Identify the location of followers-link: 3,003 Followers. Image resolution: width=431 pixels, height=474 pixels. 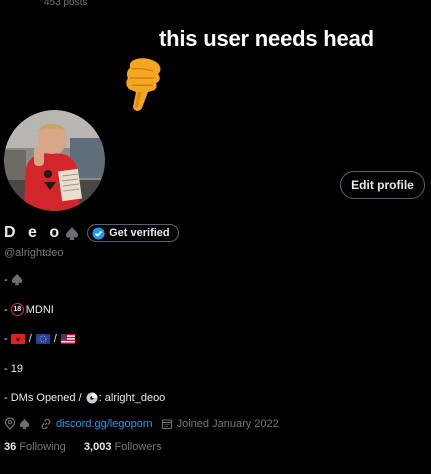
(123, 447).